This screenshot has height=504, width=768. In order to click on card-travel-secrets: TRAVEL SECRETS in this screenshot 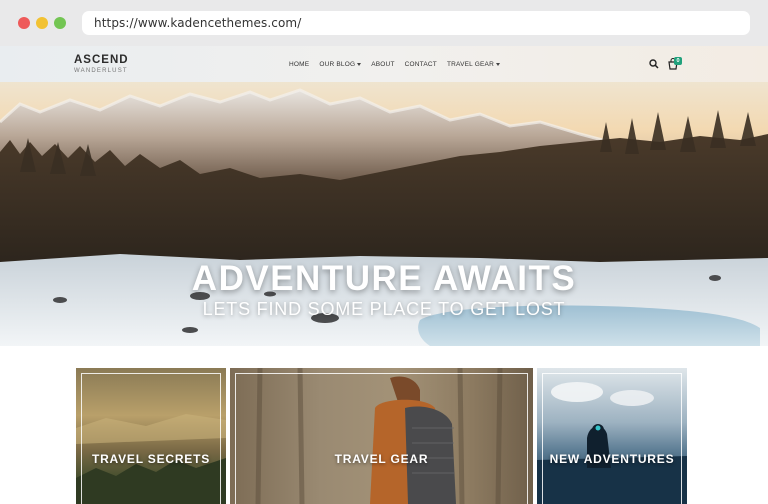, I will do `click(151, 436)`.